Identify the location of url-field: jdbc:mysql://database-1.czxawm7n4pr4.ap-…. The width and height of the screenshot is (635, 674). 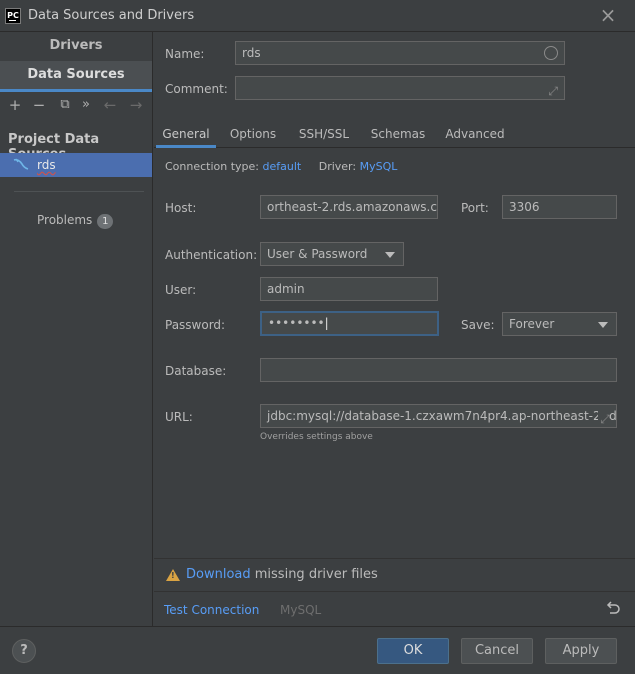
(438, 416).